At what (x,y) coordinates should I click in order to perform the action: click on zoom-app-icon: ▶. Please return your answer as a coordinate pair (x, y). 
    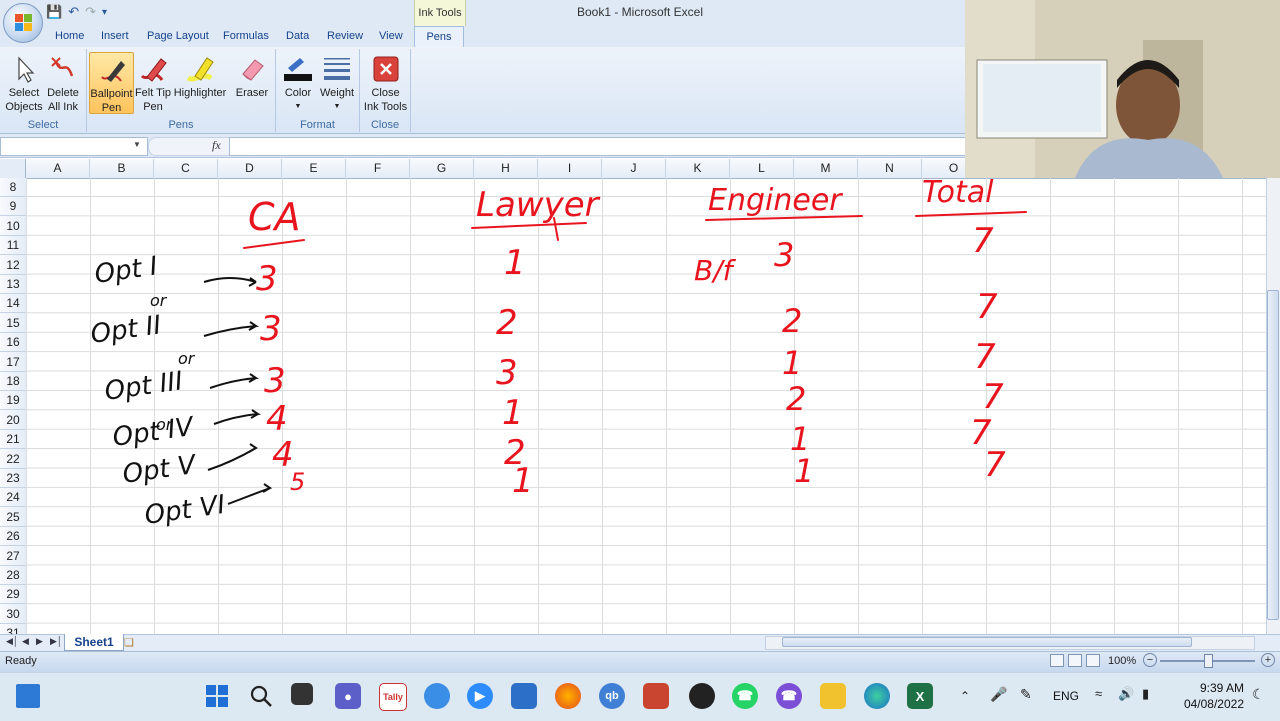
    Looking at the image, I should click on (480, 696).